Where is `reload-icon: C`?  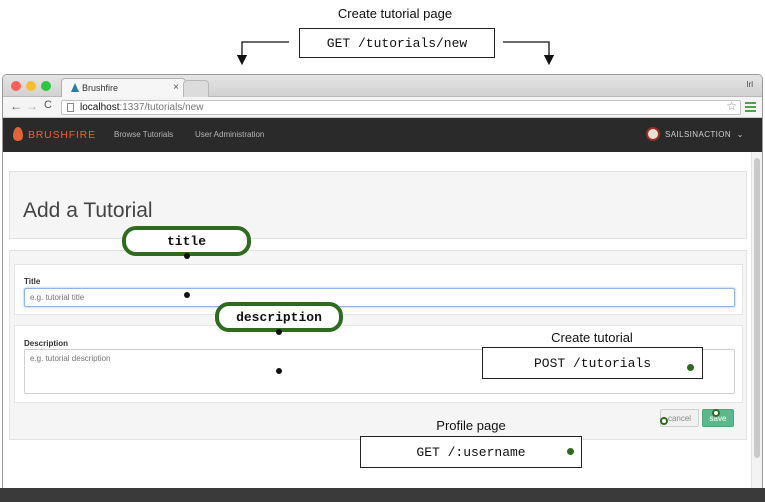
reload-icon: C is located at coordinates (48, 105).